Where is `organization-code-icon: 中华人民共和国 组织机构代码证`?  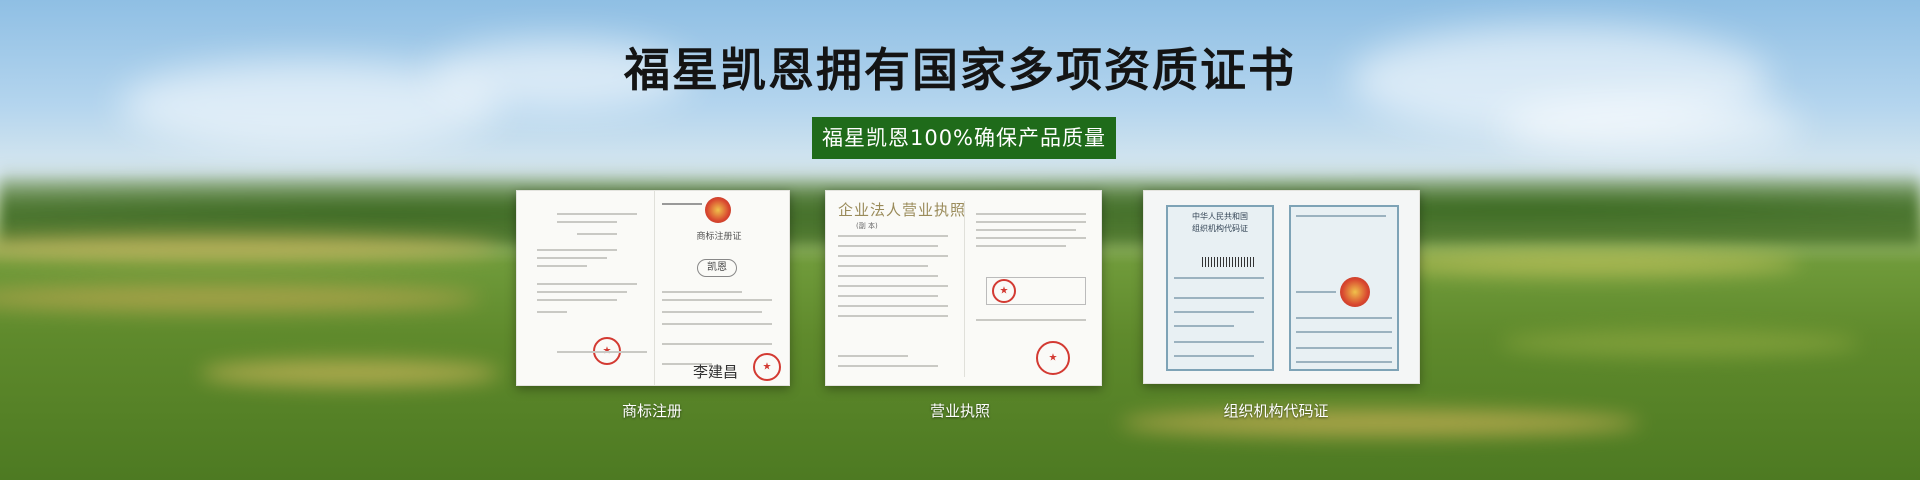 organization-code-icon: 中华人民共和国 组织机构代码证 is located at coordinates (1281, 287).